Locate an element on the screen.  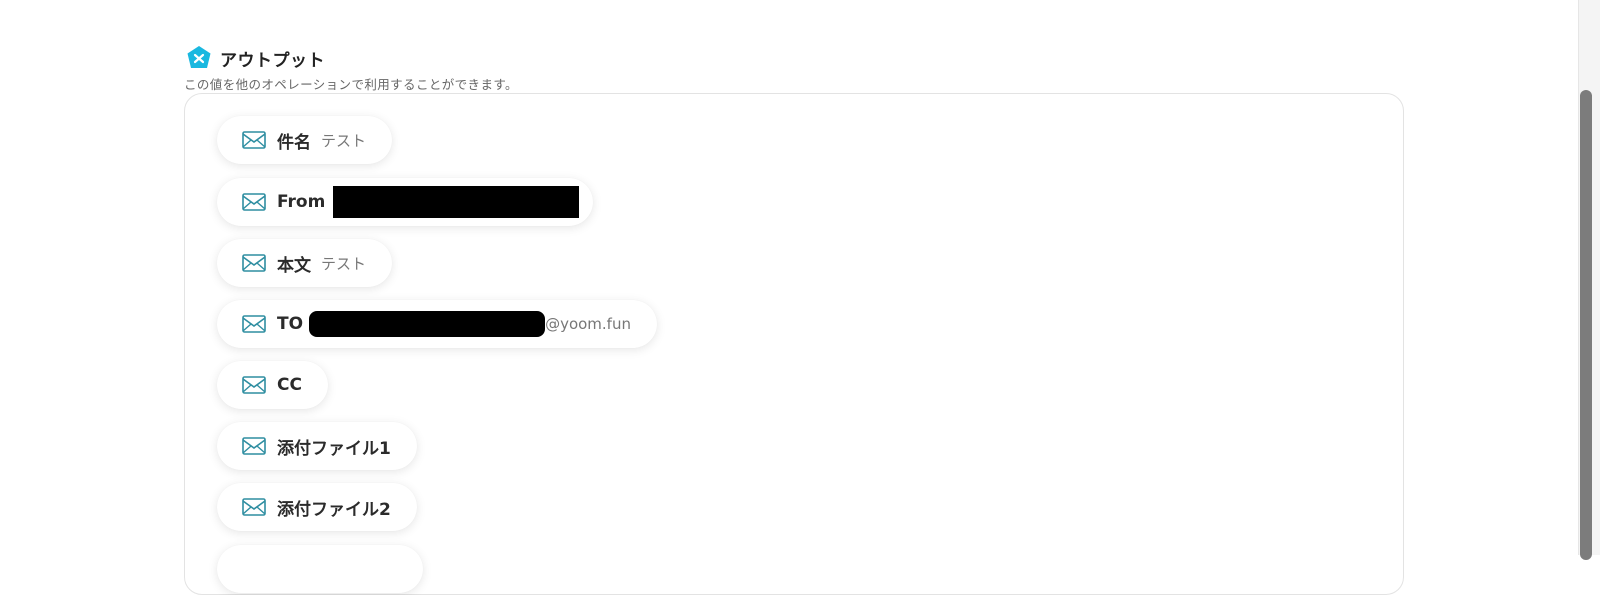
output-item-to: TO @yoom.fun is located at coordinates (437, 324).